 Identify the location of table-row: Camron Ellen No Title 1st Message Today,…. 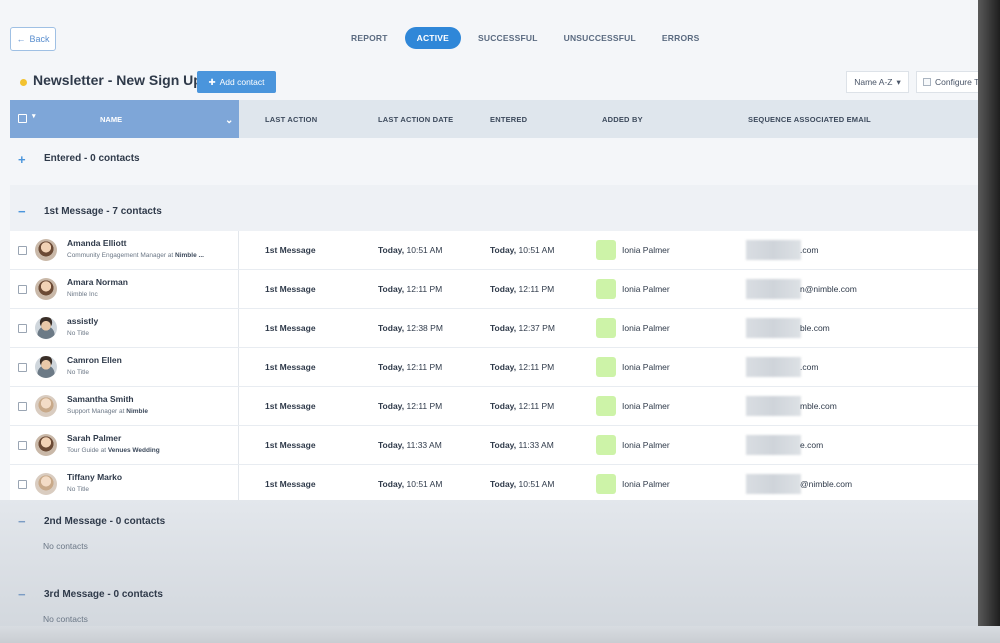
(494, 367).